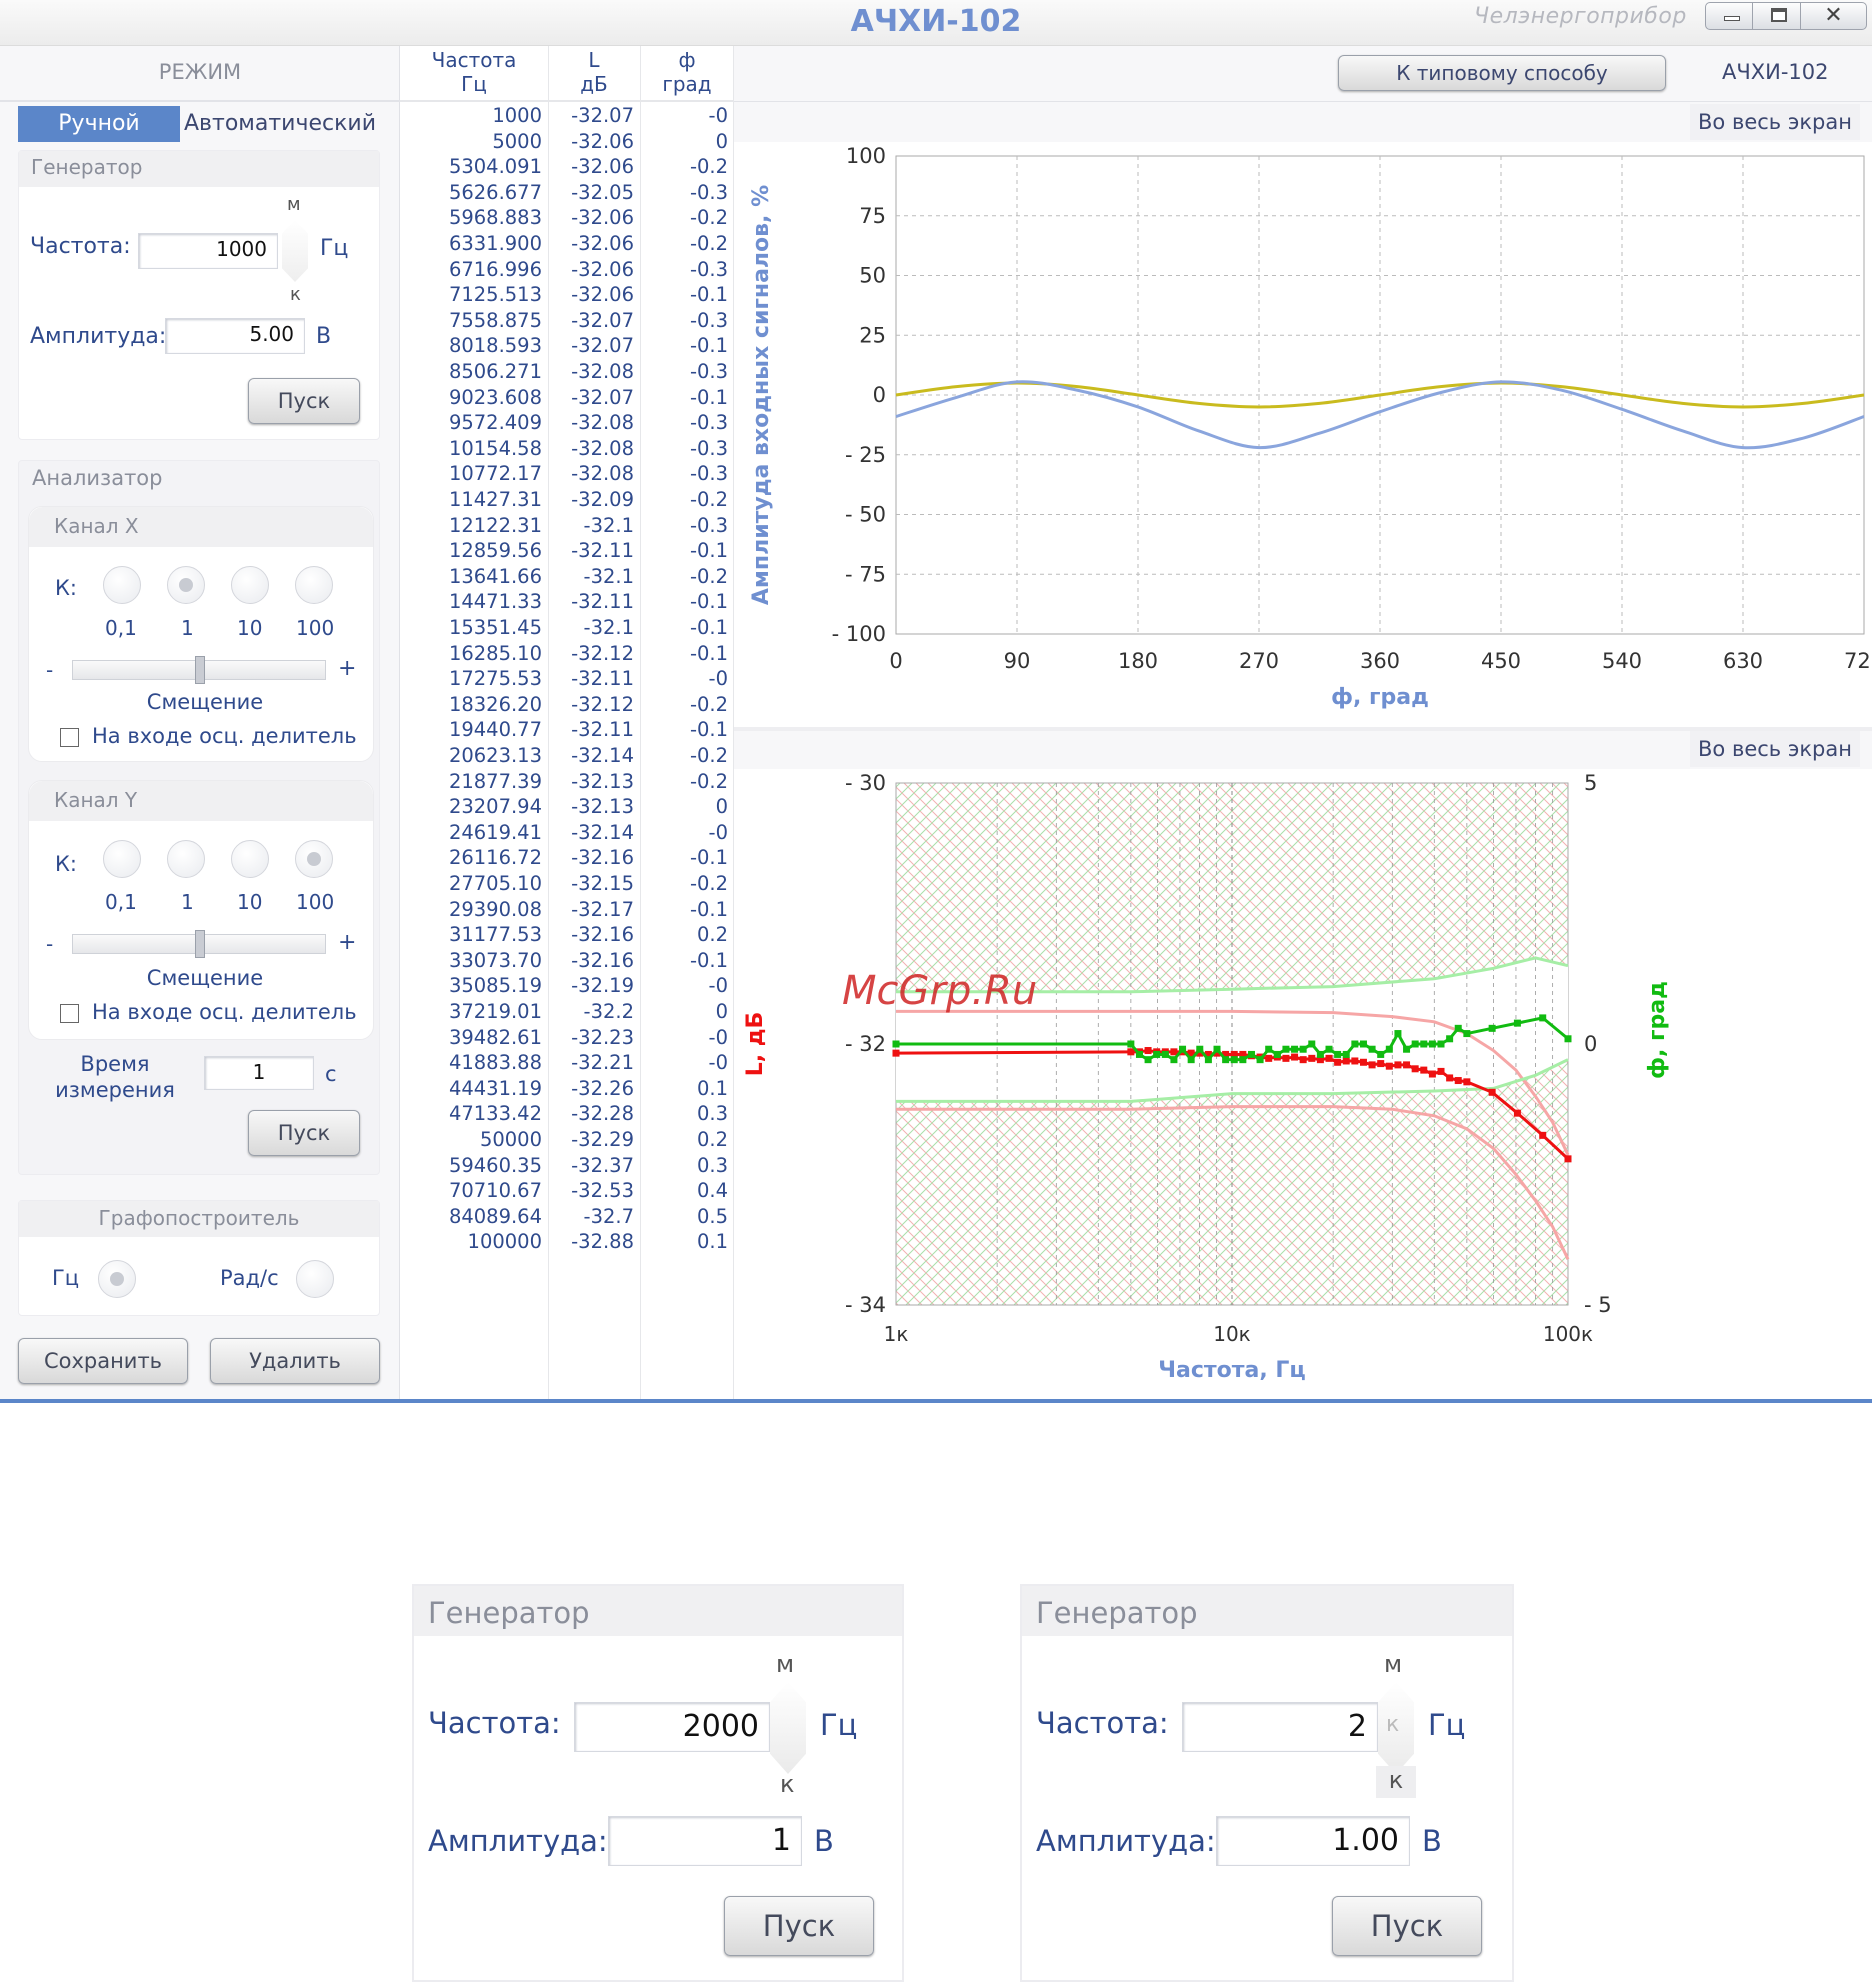 This screenshot has height=1982, width=1872. I want to click on table-row: 18326.20 -32.12 -0.2, so click(567, 705).